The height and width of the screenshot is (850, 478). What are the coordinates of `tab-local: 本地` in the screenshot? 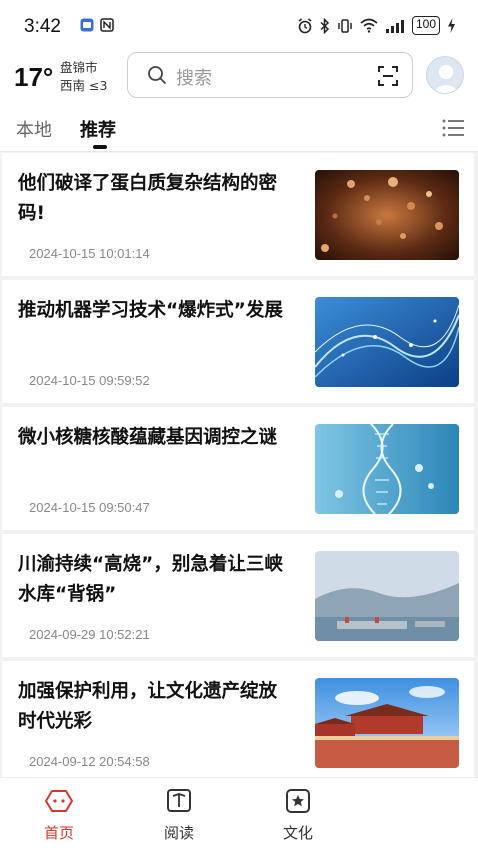 It's located at (34, 129).